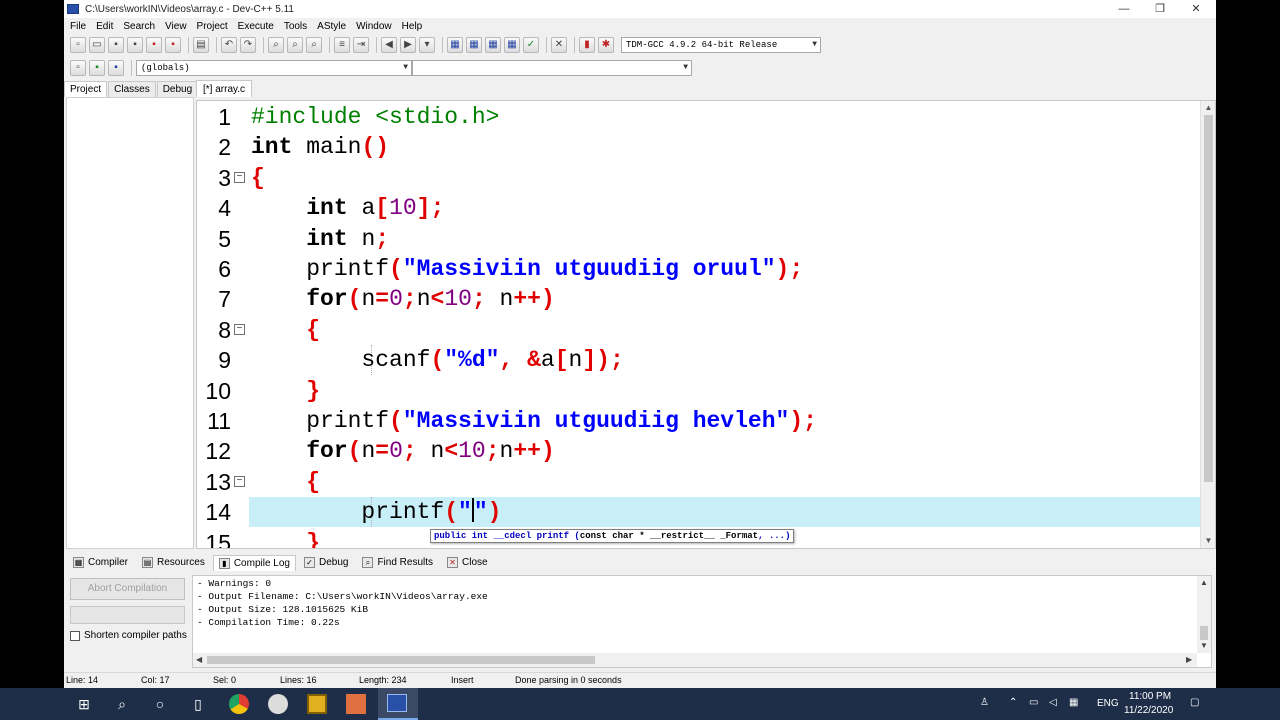 The height and width of the screenshot is (720, 1280). What do you see at coordinates (177, 89) in the screenshot?
I see `tab-debug: Debug` at bounding box center [177, 89].